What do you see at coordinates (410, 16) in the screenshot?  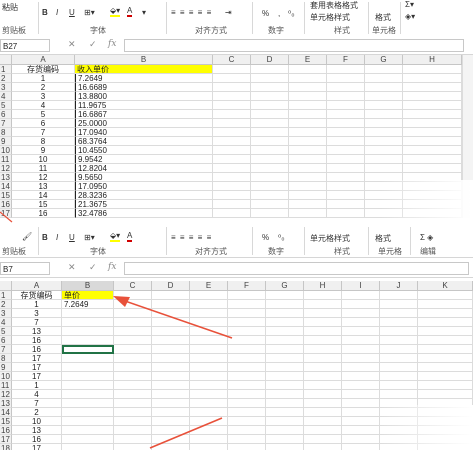 I see `clear-icon: ◈▾` at bounding box center [410, 16].